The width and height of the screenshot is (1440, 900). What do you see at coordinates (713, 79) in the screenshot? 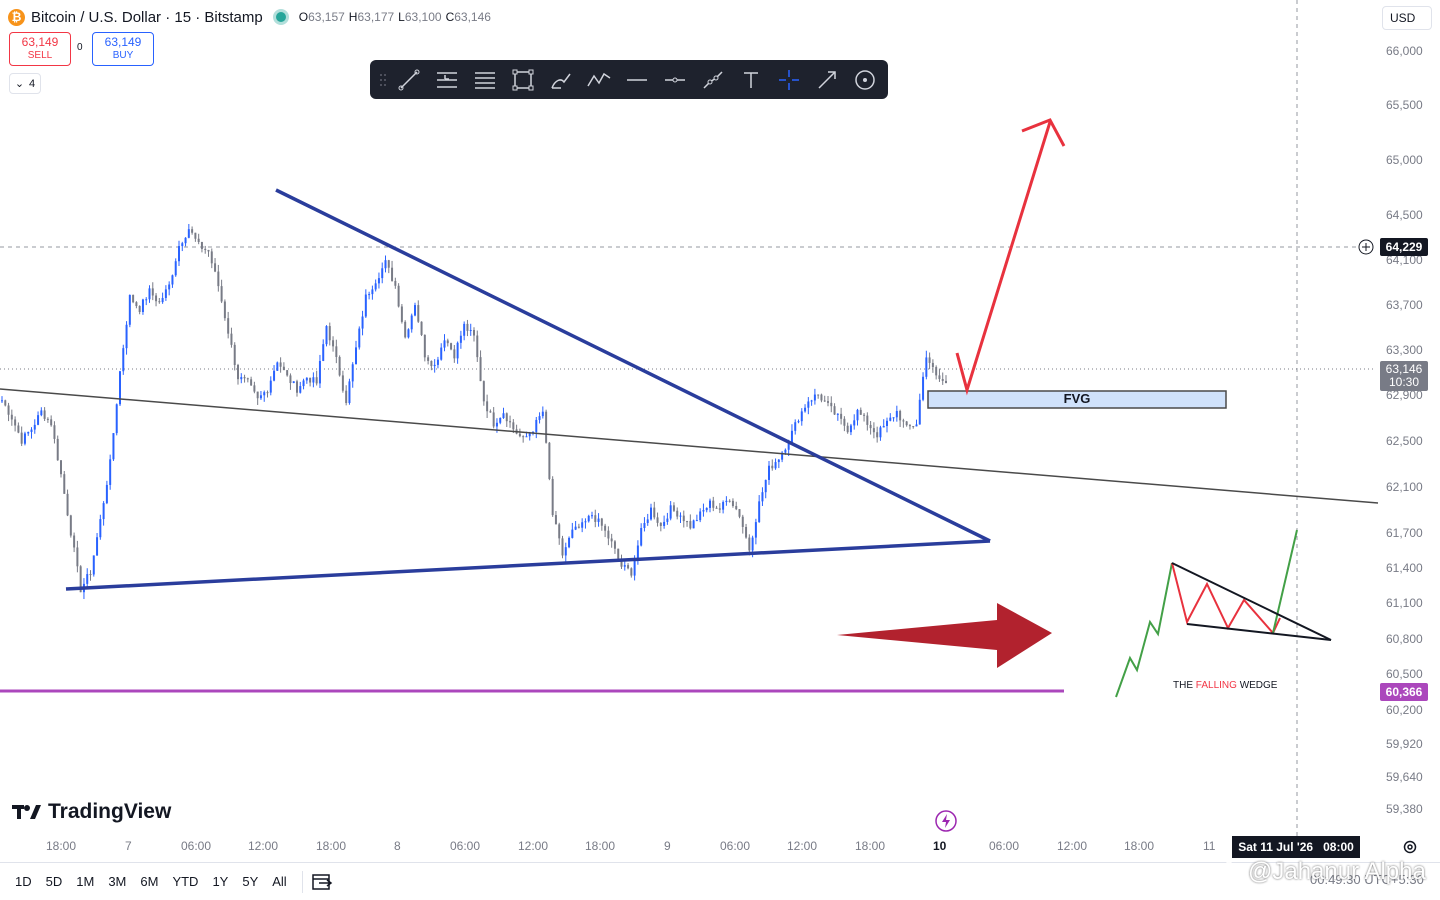
I see `polyline-icon` at bounding box center [713, 79].